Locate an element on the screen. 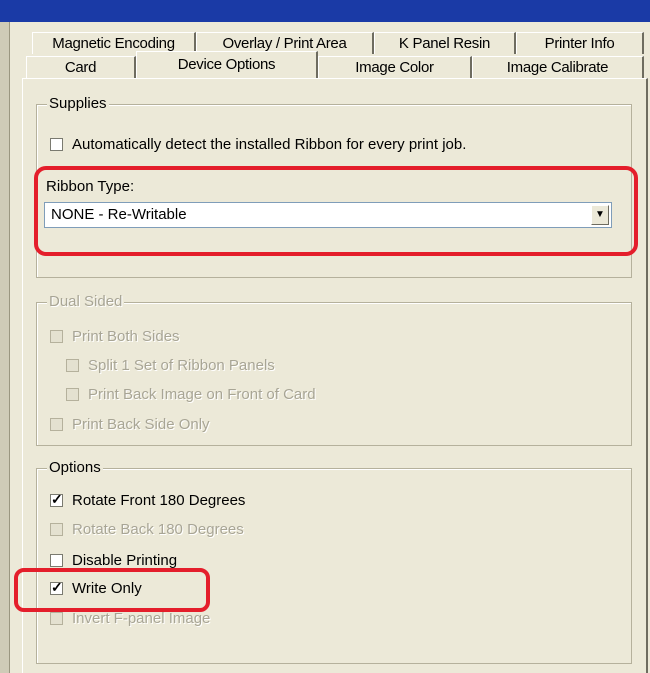 This screenshot has width=650, height=673. ribbon-type-highlight is located at coordinates (336, 211).